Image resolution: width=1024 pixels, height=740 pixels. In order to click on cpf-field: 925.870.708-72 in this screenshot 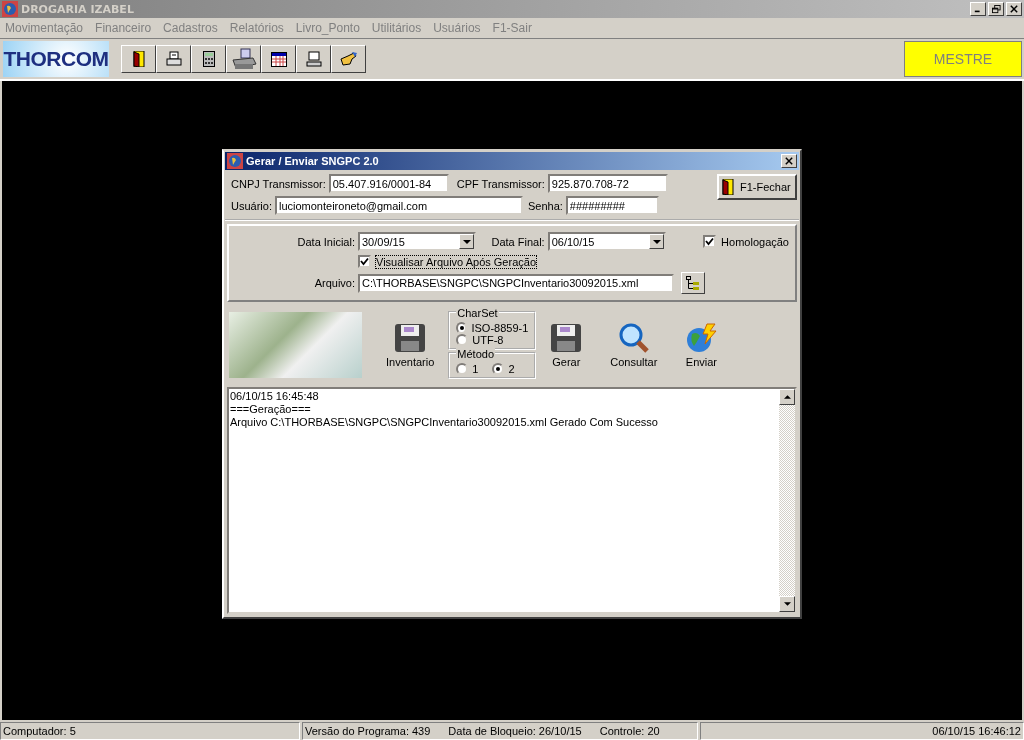, I will do `click(607, 183)`.